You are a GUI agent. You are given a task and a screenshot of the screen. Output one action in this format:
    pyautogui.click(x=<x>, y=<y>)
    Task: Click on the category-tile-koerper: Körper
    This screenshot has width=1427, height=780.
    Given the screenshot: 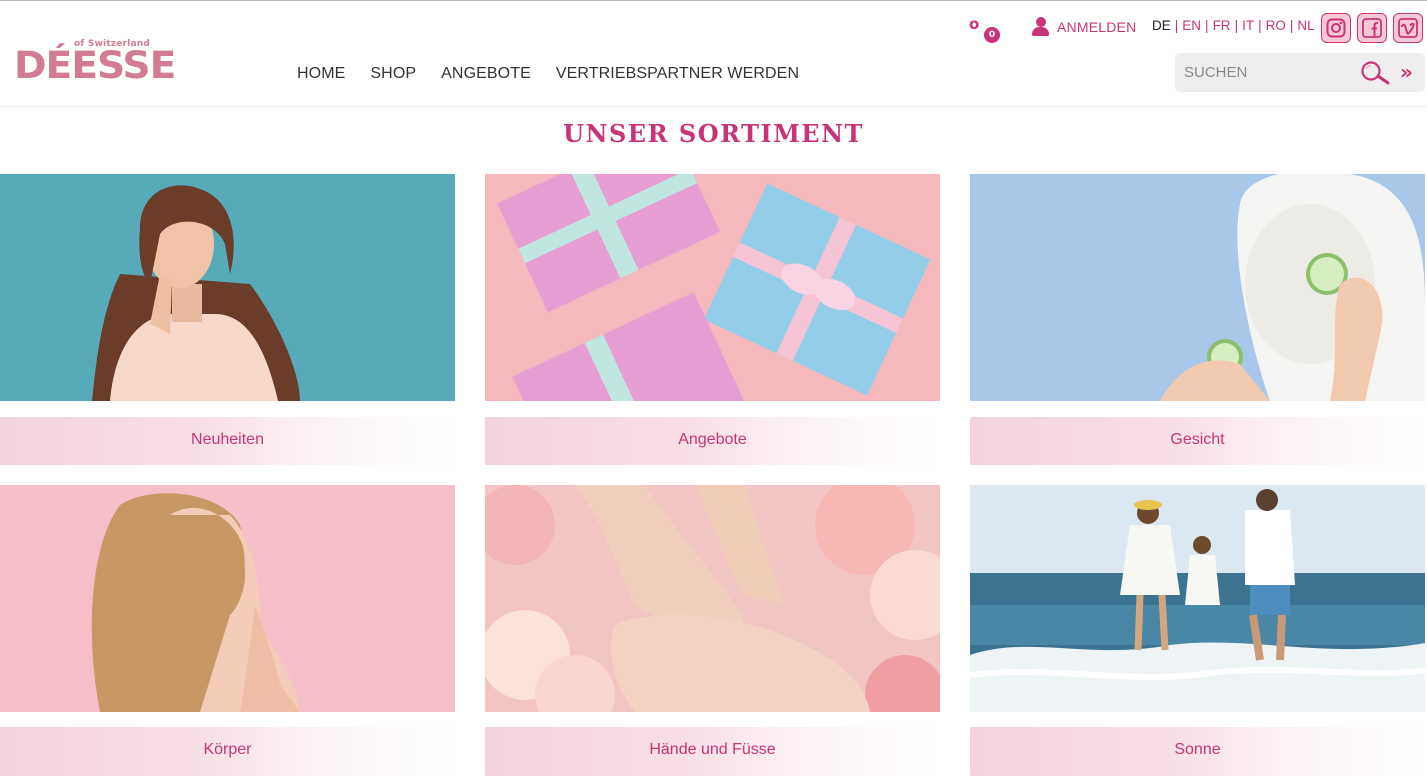 What is the action you would take?
    pyautogui.click(x=227, y=630)
    